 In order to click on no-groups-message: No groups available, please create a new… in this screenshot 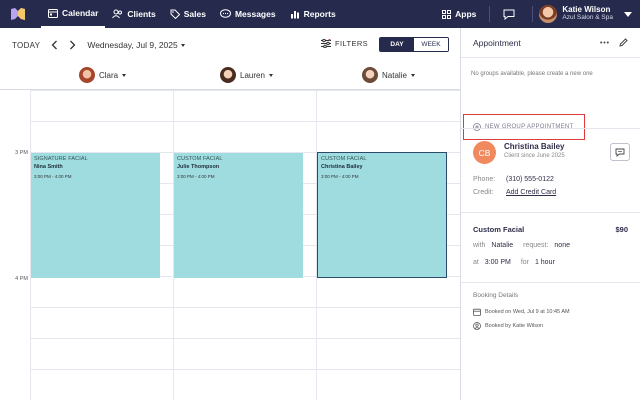, I will do `click(532, 74)`.